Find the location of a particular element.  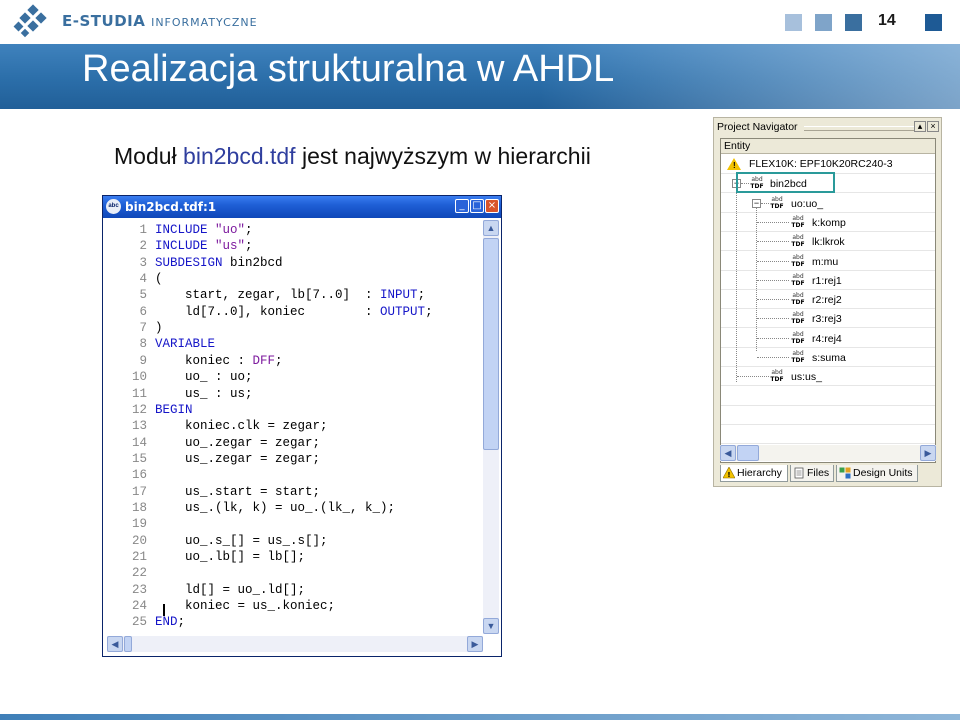

code-line: 5 start, zegar, lb[7..0] : INPUT; is located at coordinates (266, 295).